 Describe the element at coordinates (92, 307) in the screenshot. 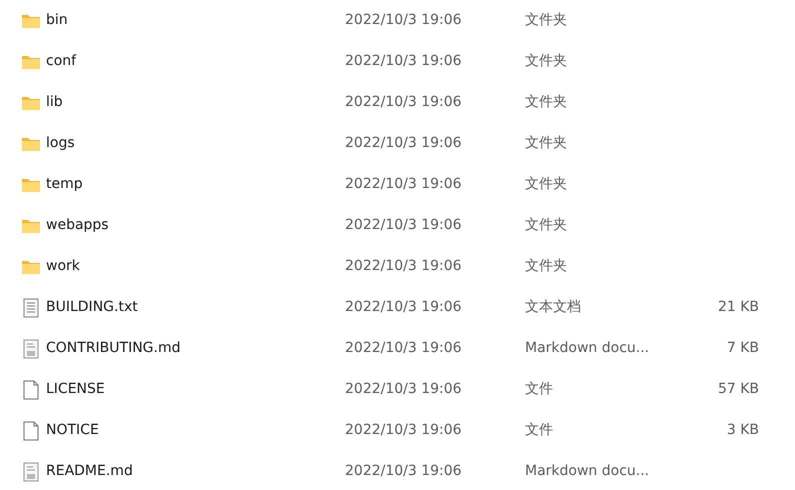

I see `file-name: BUILDING.txt` at that location.